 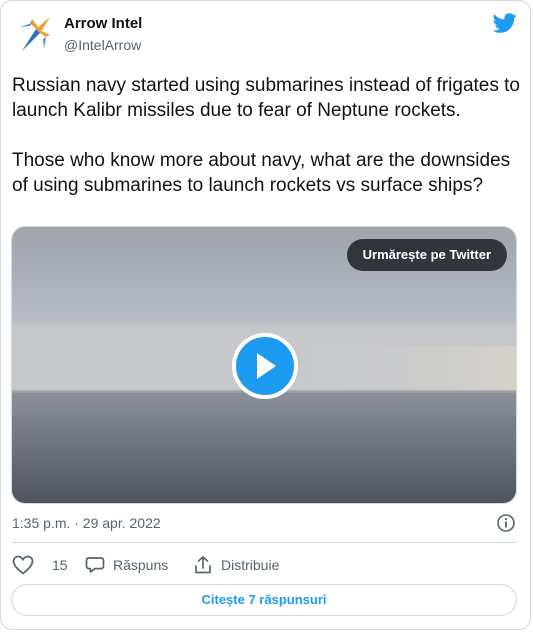 I want to click on avatar, so click(x=35, y=34).